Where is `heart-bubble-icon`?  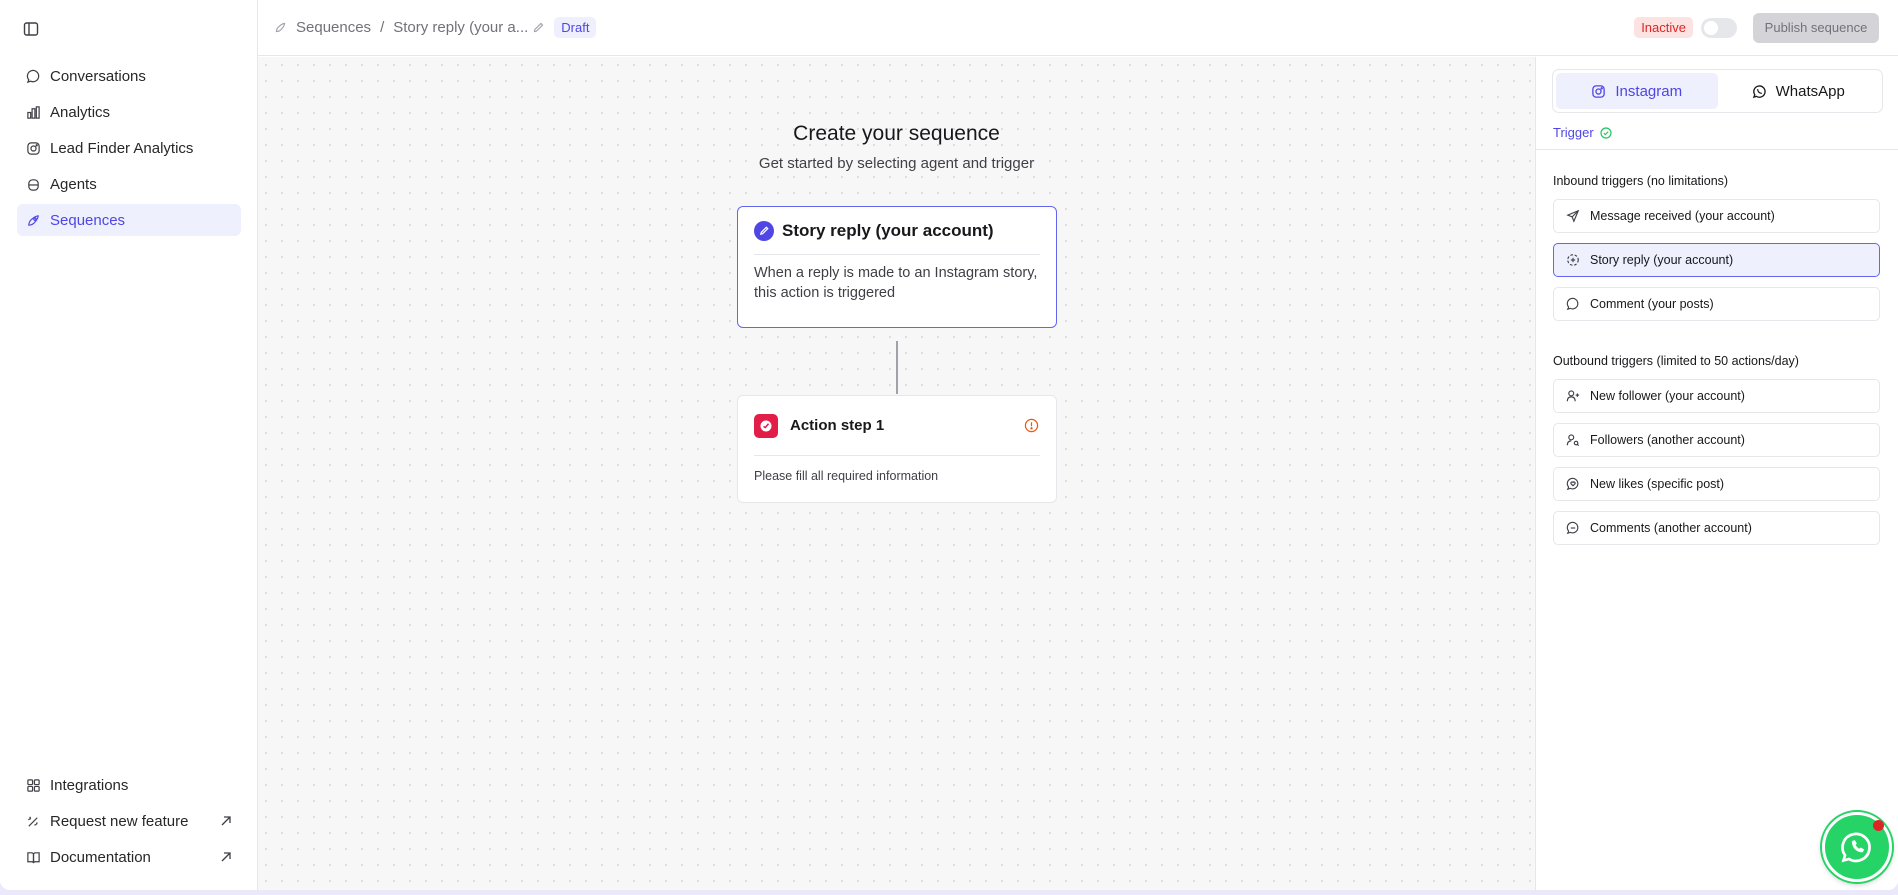 heart-bubble-icon is located at coordinates (1574, 484).